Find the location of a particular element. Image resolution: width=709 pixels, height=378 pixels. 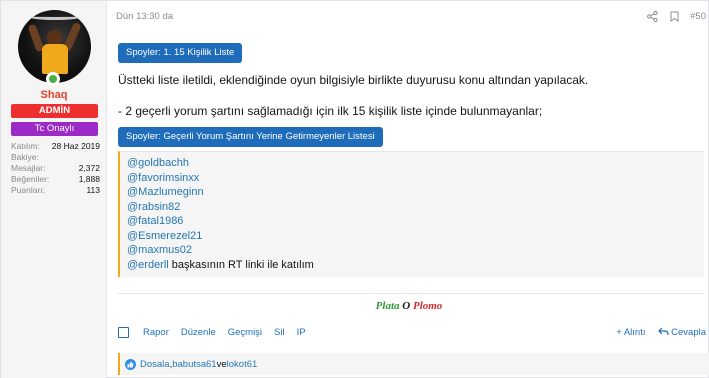

mention-row: @fatal1986 is located at coordinates (220, 221).